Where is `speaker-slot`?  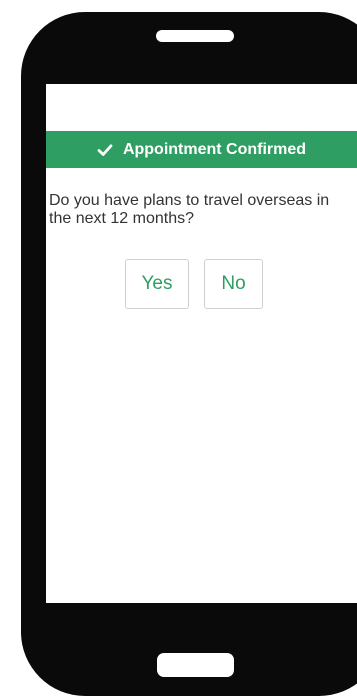
speaker-slot is located at coordinates (195, 36).